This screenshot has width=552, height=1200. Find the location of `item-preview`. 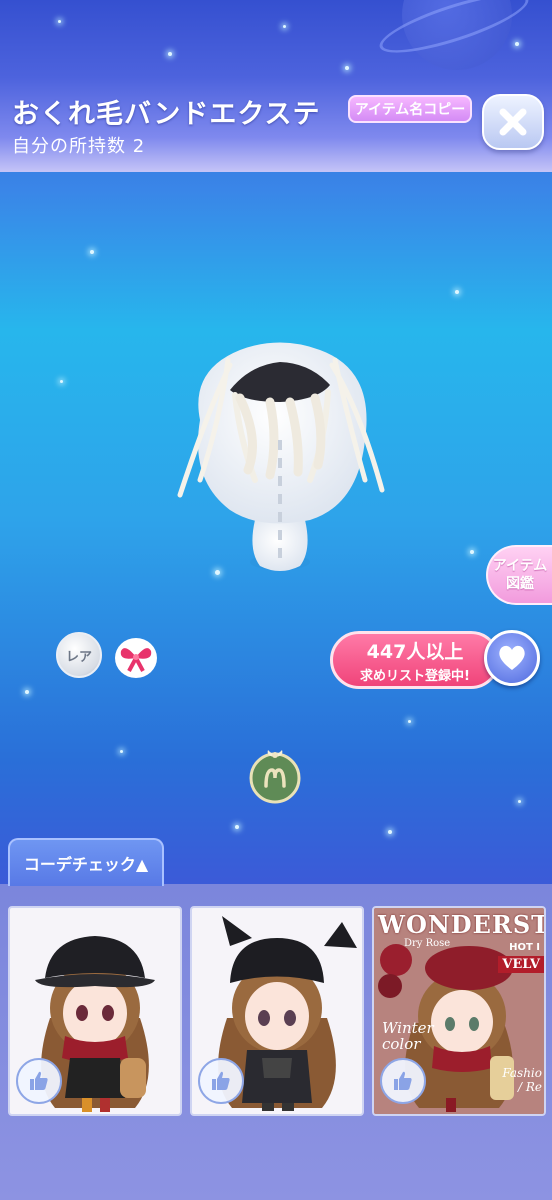

item-preview is located at coordinates (280, 455).